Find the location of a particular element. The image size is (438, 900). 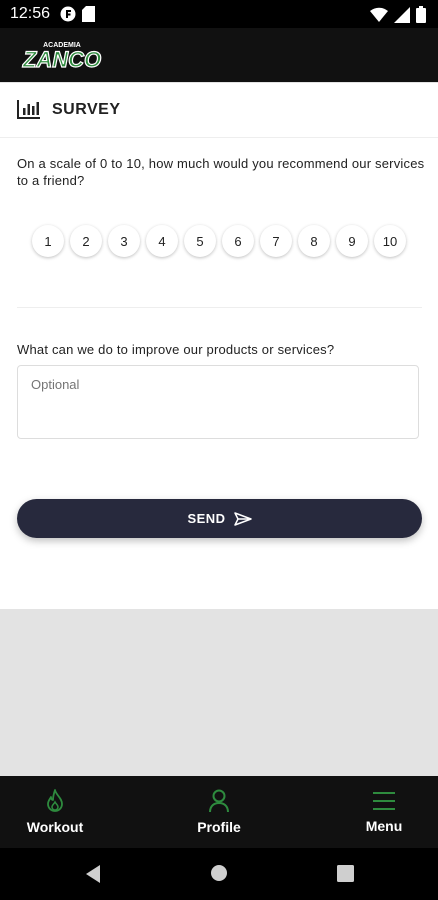

send-button: SEND is located at coordinates (219, 518).